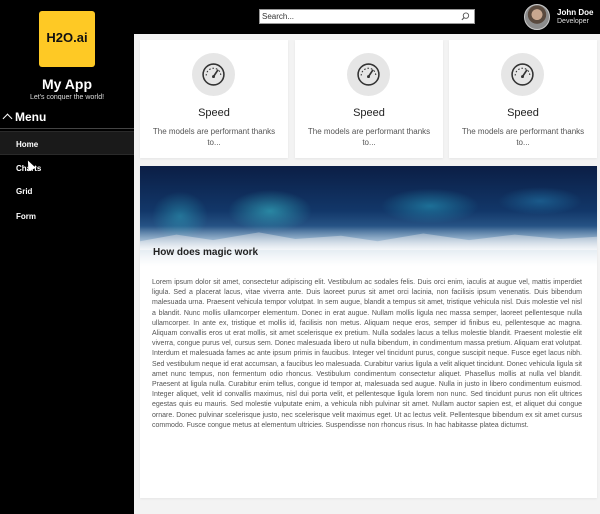  I want to click on search-icon, so click(465, 16).